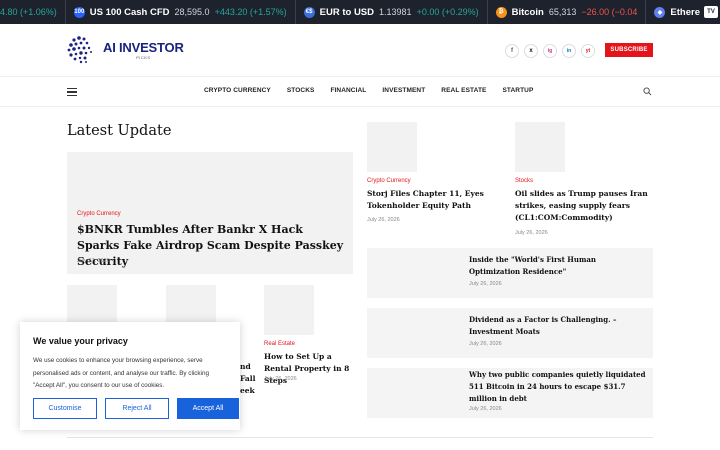  What do you see at coordinates (711, 12) in the screenshot?
I see `tradingview-logo: TV` at bounding box center [711, 12].